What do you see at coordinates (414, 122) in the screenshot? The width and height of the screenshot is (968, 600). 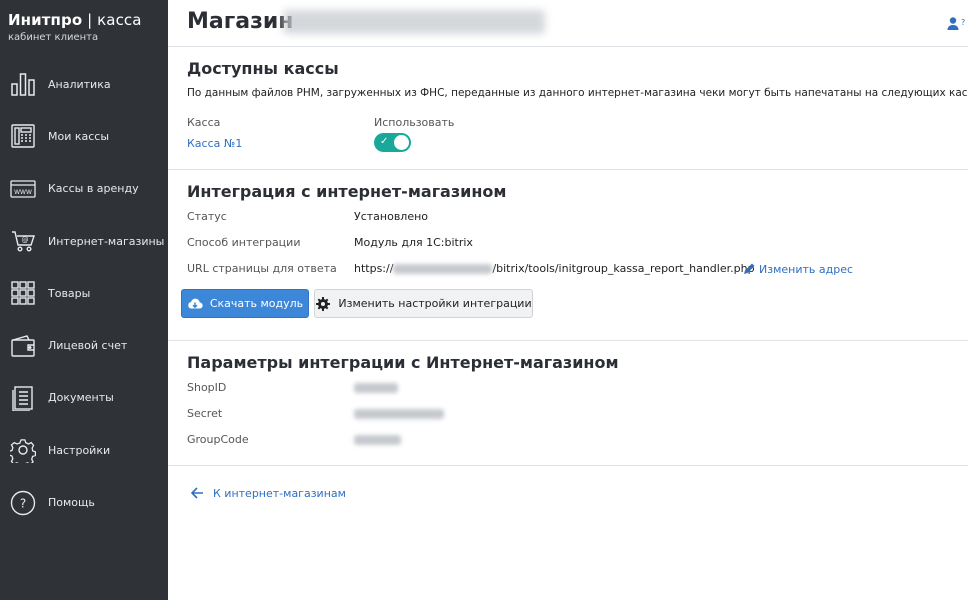 I see `column-use: Использовать` at bounding box center [414, 122].